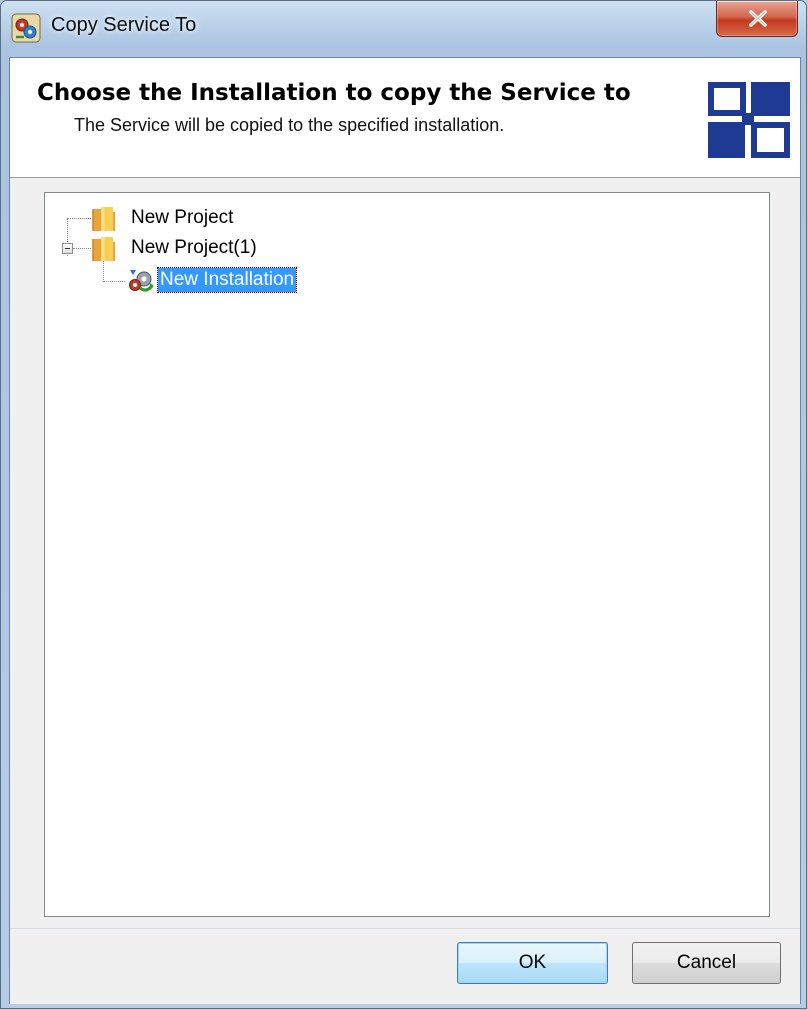  What do you see at coordinates (706, 963) in the screenshot?
I see `cancel-button: Cancel` at bounding box center [706, 963].